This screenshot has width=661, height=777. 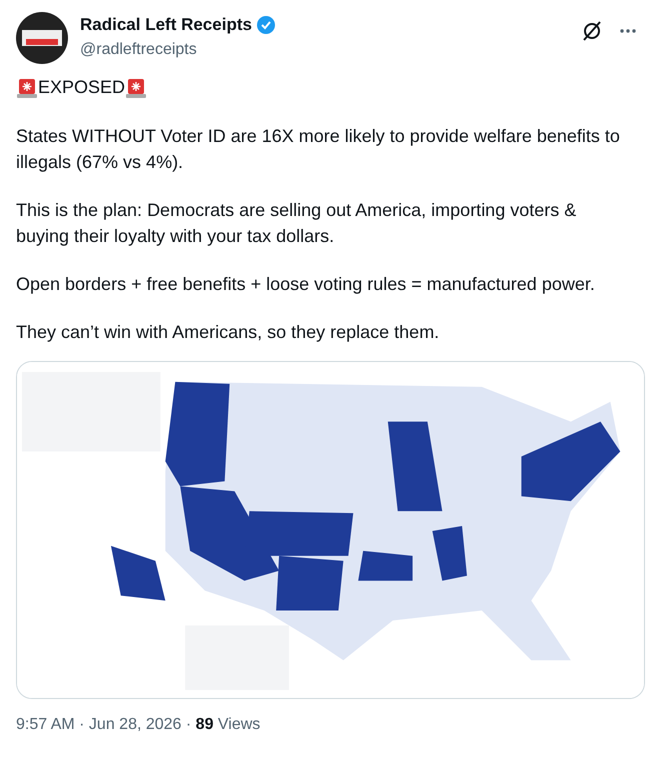 What do you see at coordinates (628, 31) in the screenshot?
I see `more-icon` at bounding box center [628, 31].